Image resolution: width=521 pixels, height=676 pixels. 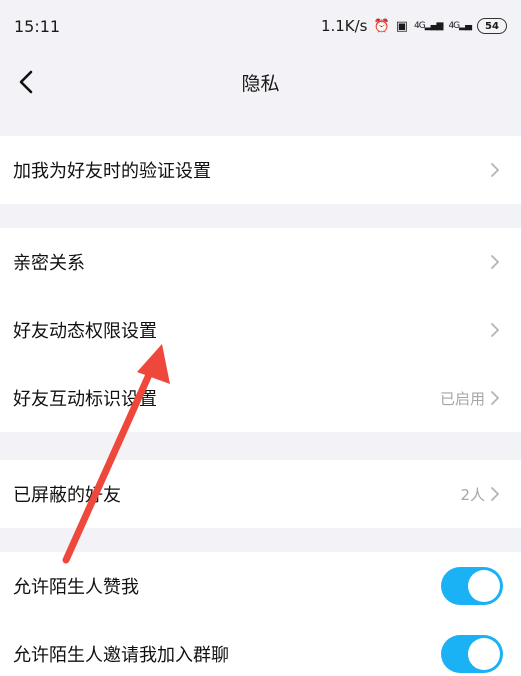 I want to click on row-label: 好友动态权限设置, so click(x=85, y=331).